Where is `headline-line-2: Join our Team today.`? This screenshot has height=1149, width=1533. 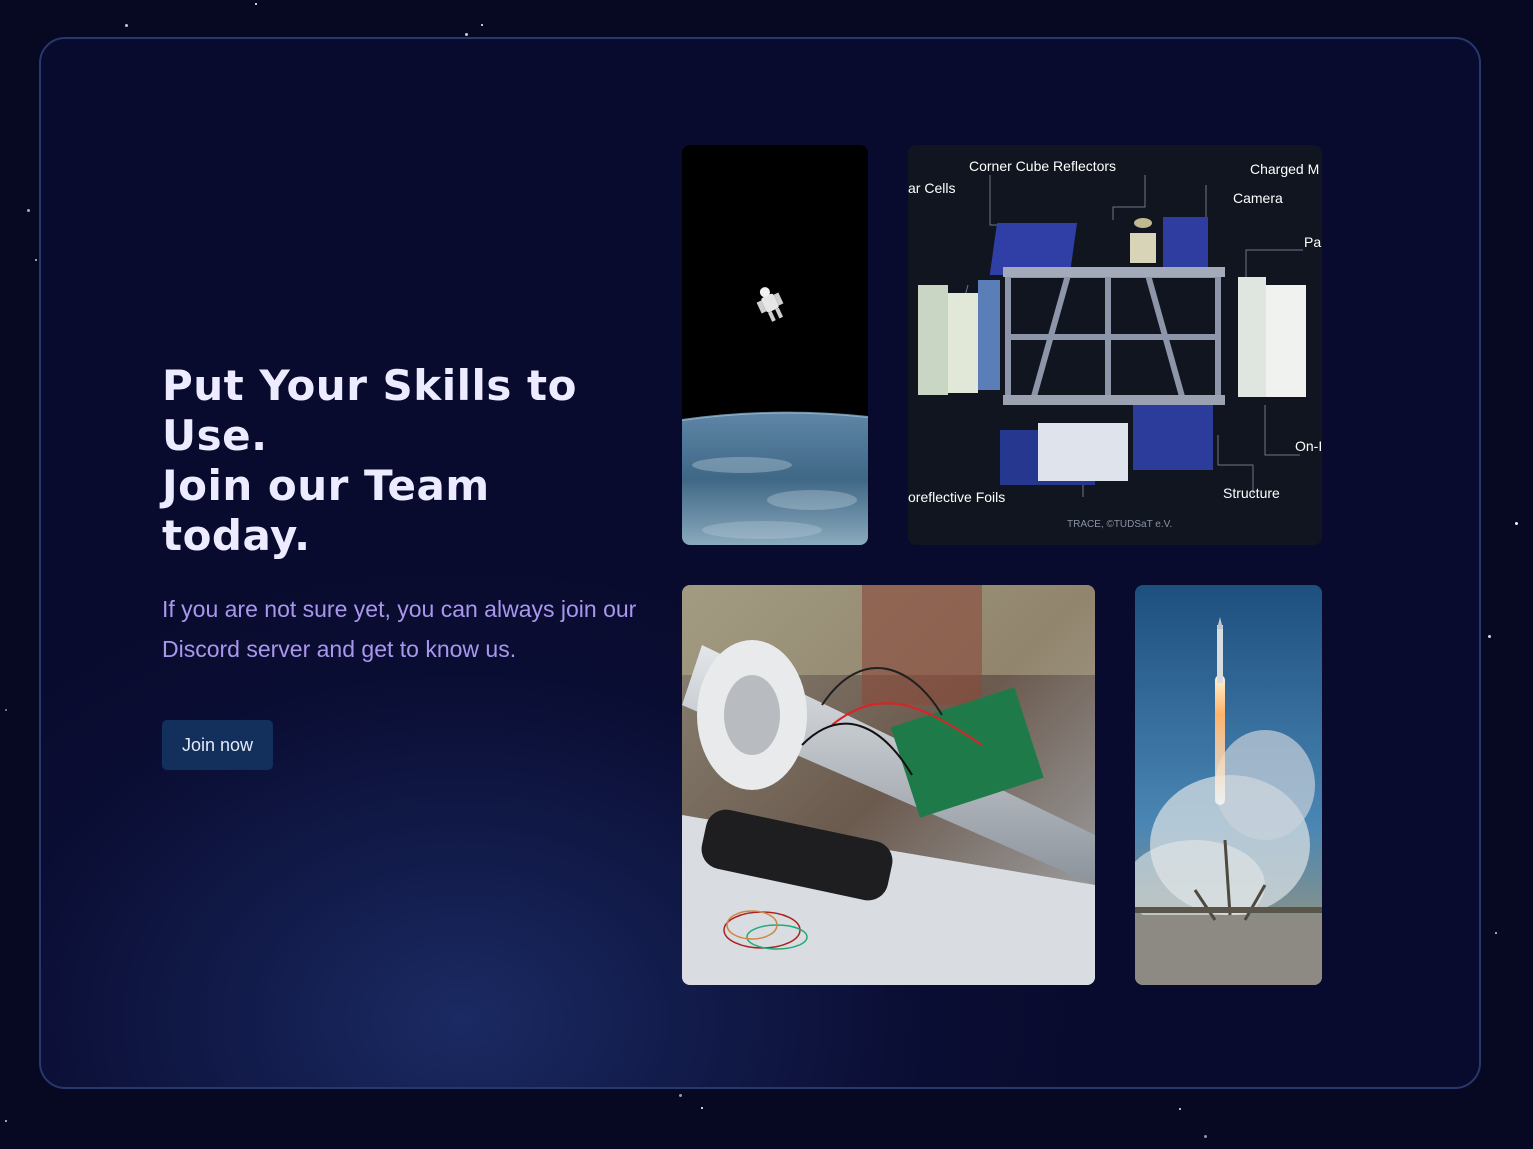
headline-line-2: Join our Team today. is located at coordinates (326, 510).